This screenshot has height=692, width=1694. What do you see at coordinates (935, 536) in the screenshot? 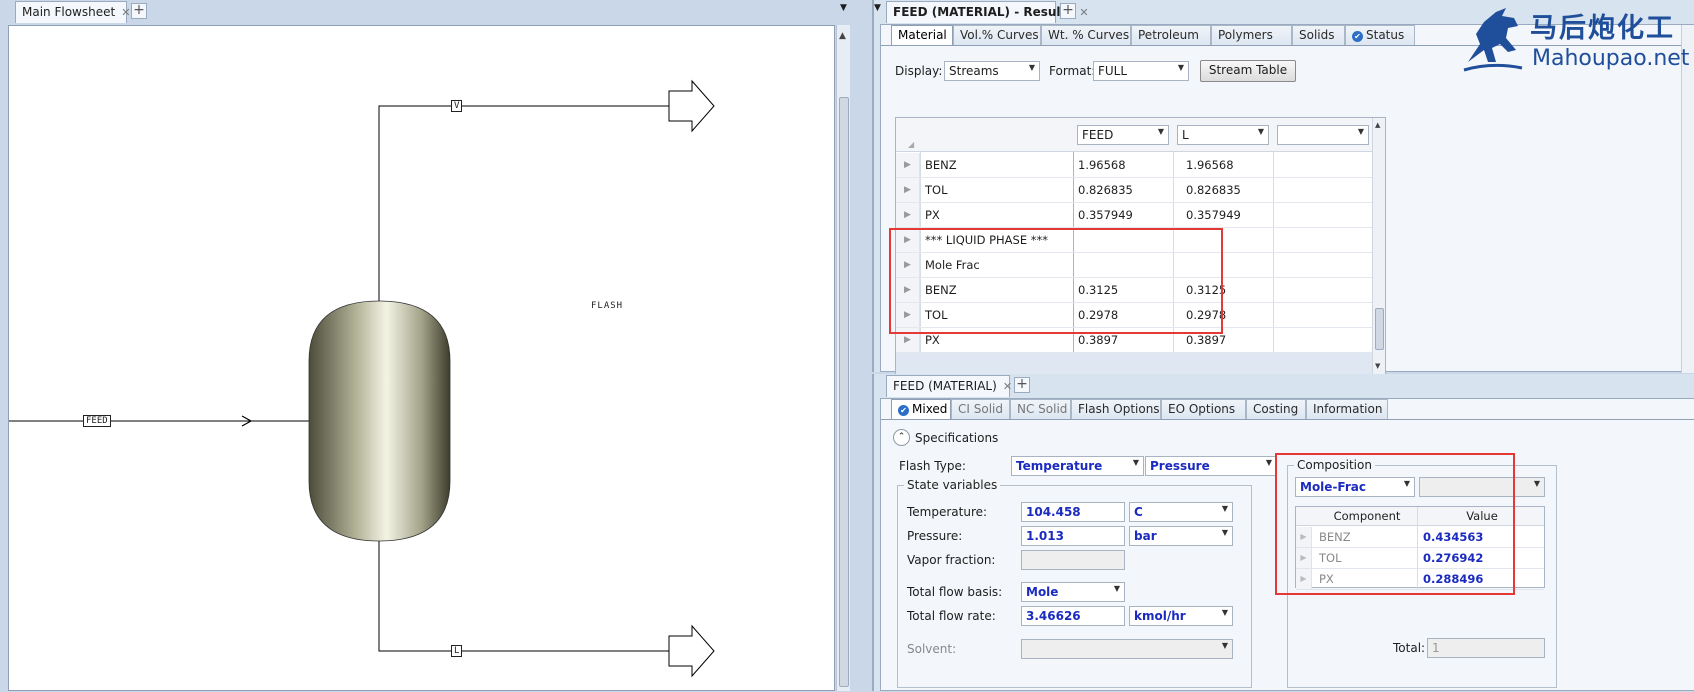
I see `pressure-label: Pressure:` at bounding box center [935, 536].